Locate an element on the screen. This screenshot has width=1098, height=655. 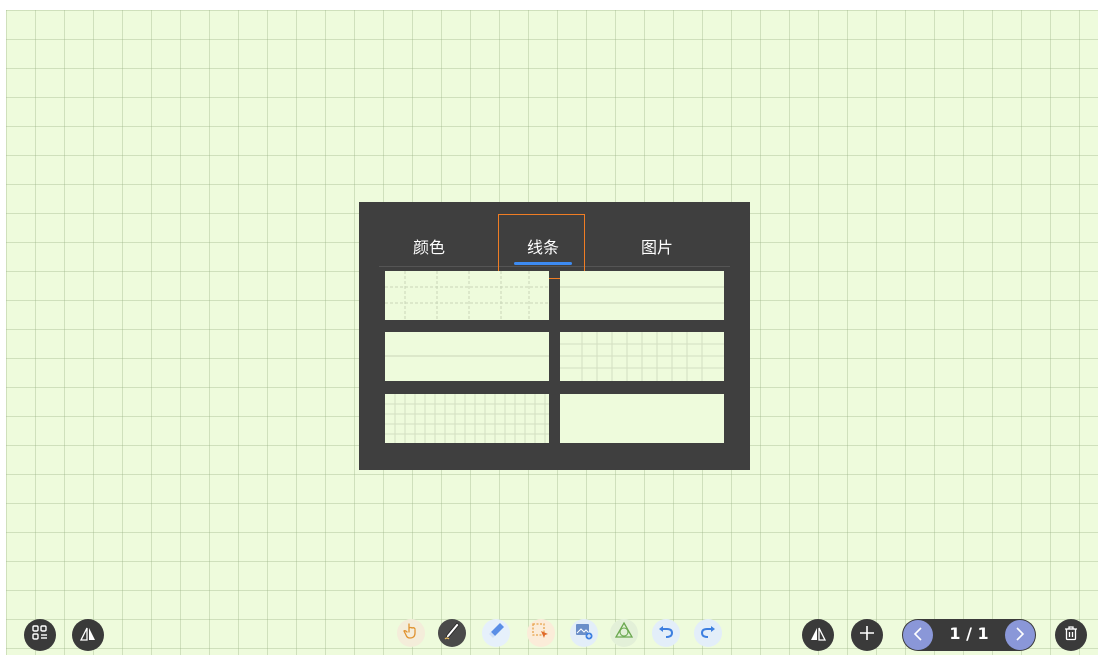
shape-tool is located at coordinates (624, 633).